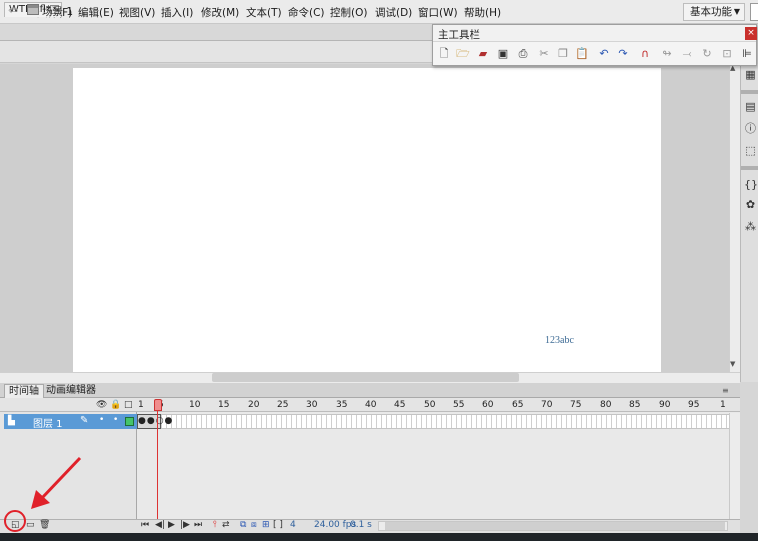 The image size is (758, 541). I want to click on ruler-label: 20, so click(254, 405).